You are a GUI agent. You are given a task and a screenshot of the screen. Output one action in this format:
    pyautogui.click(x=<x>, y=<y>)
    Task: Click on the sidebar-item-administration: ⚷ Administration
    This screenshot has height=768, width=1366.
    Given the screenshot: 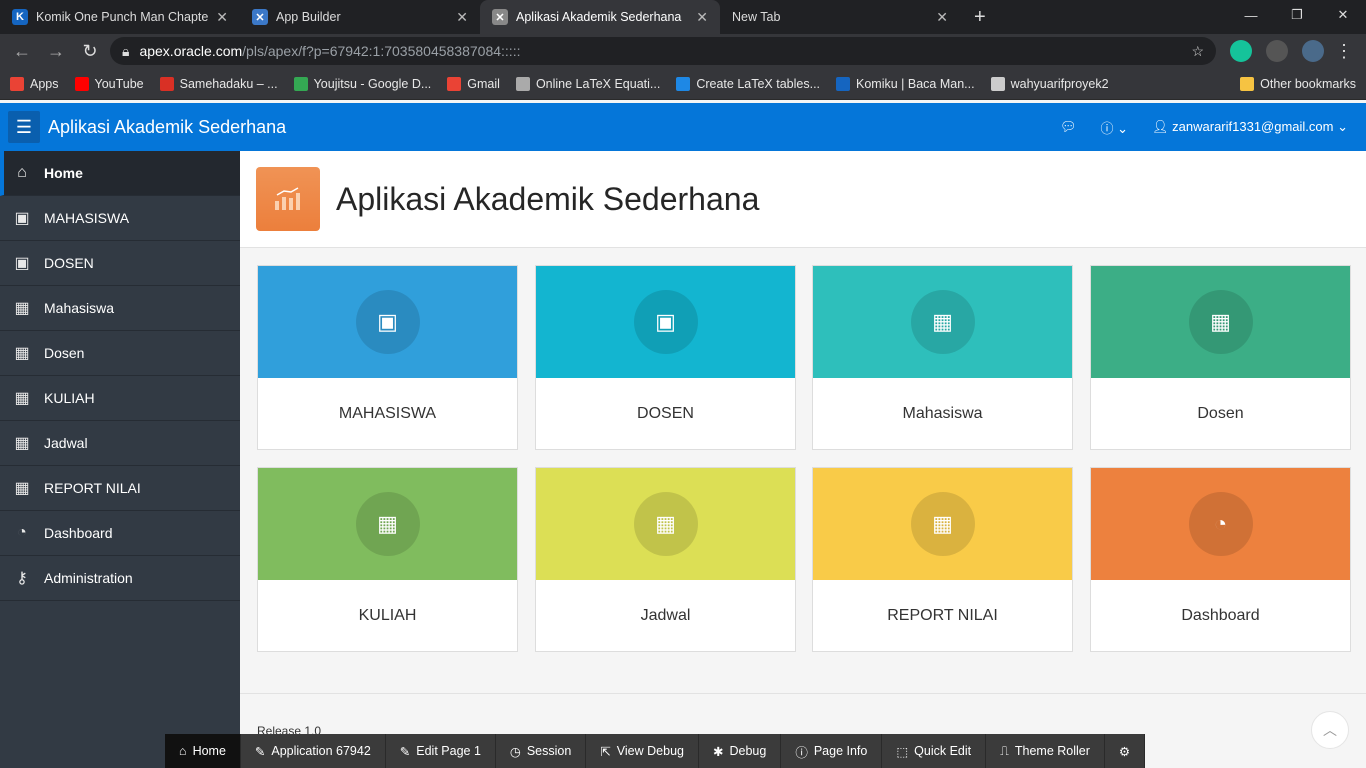 What is the action you would take?
    pyautogui.click(x=120, y=578)
    